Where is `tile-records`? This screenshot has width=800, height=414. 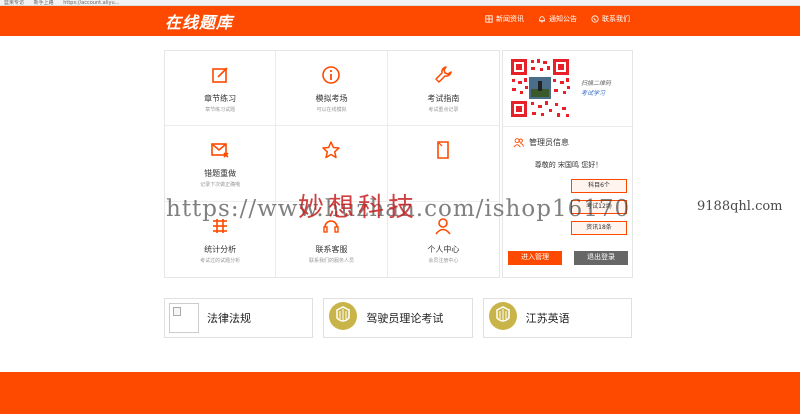
tile-records is located at coordinates (443, 164).